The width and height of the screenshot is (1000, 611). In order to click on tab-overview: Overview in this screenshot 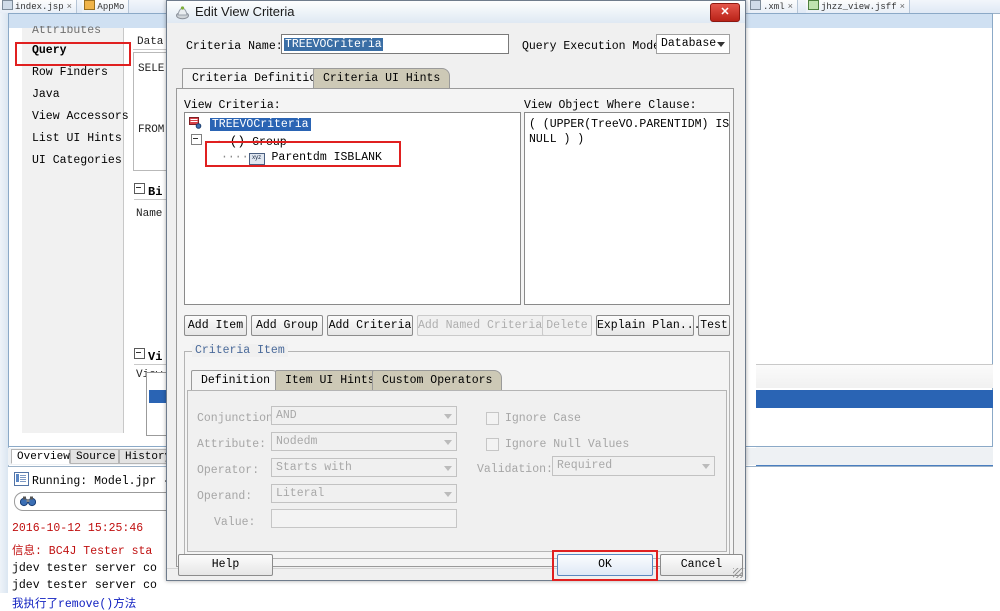, I will do `click(40, 456)`.